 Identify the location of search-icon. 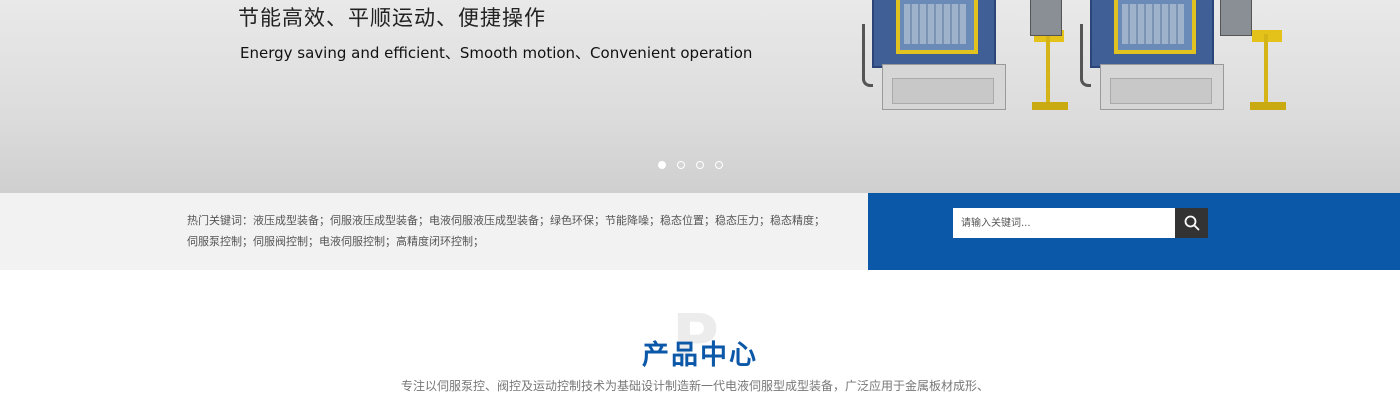
(1191, 223).